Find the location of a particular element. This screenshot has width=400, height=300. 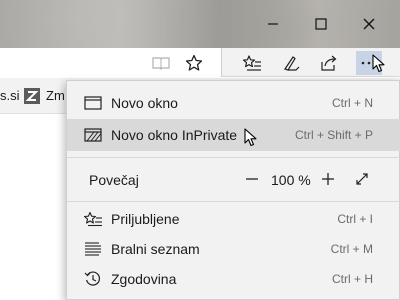

fullscreen-icon is located at coordinates (362, 179).